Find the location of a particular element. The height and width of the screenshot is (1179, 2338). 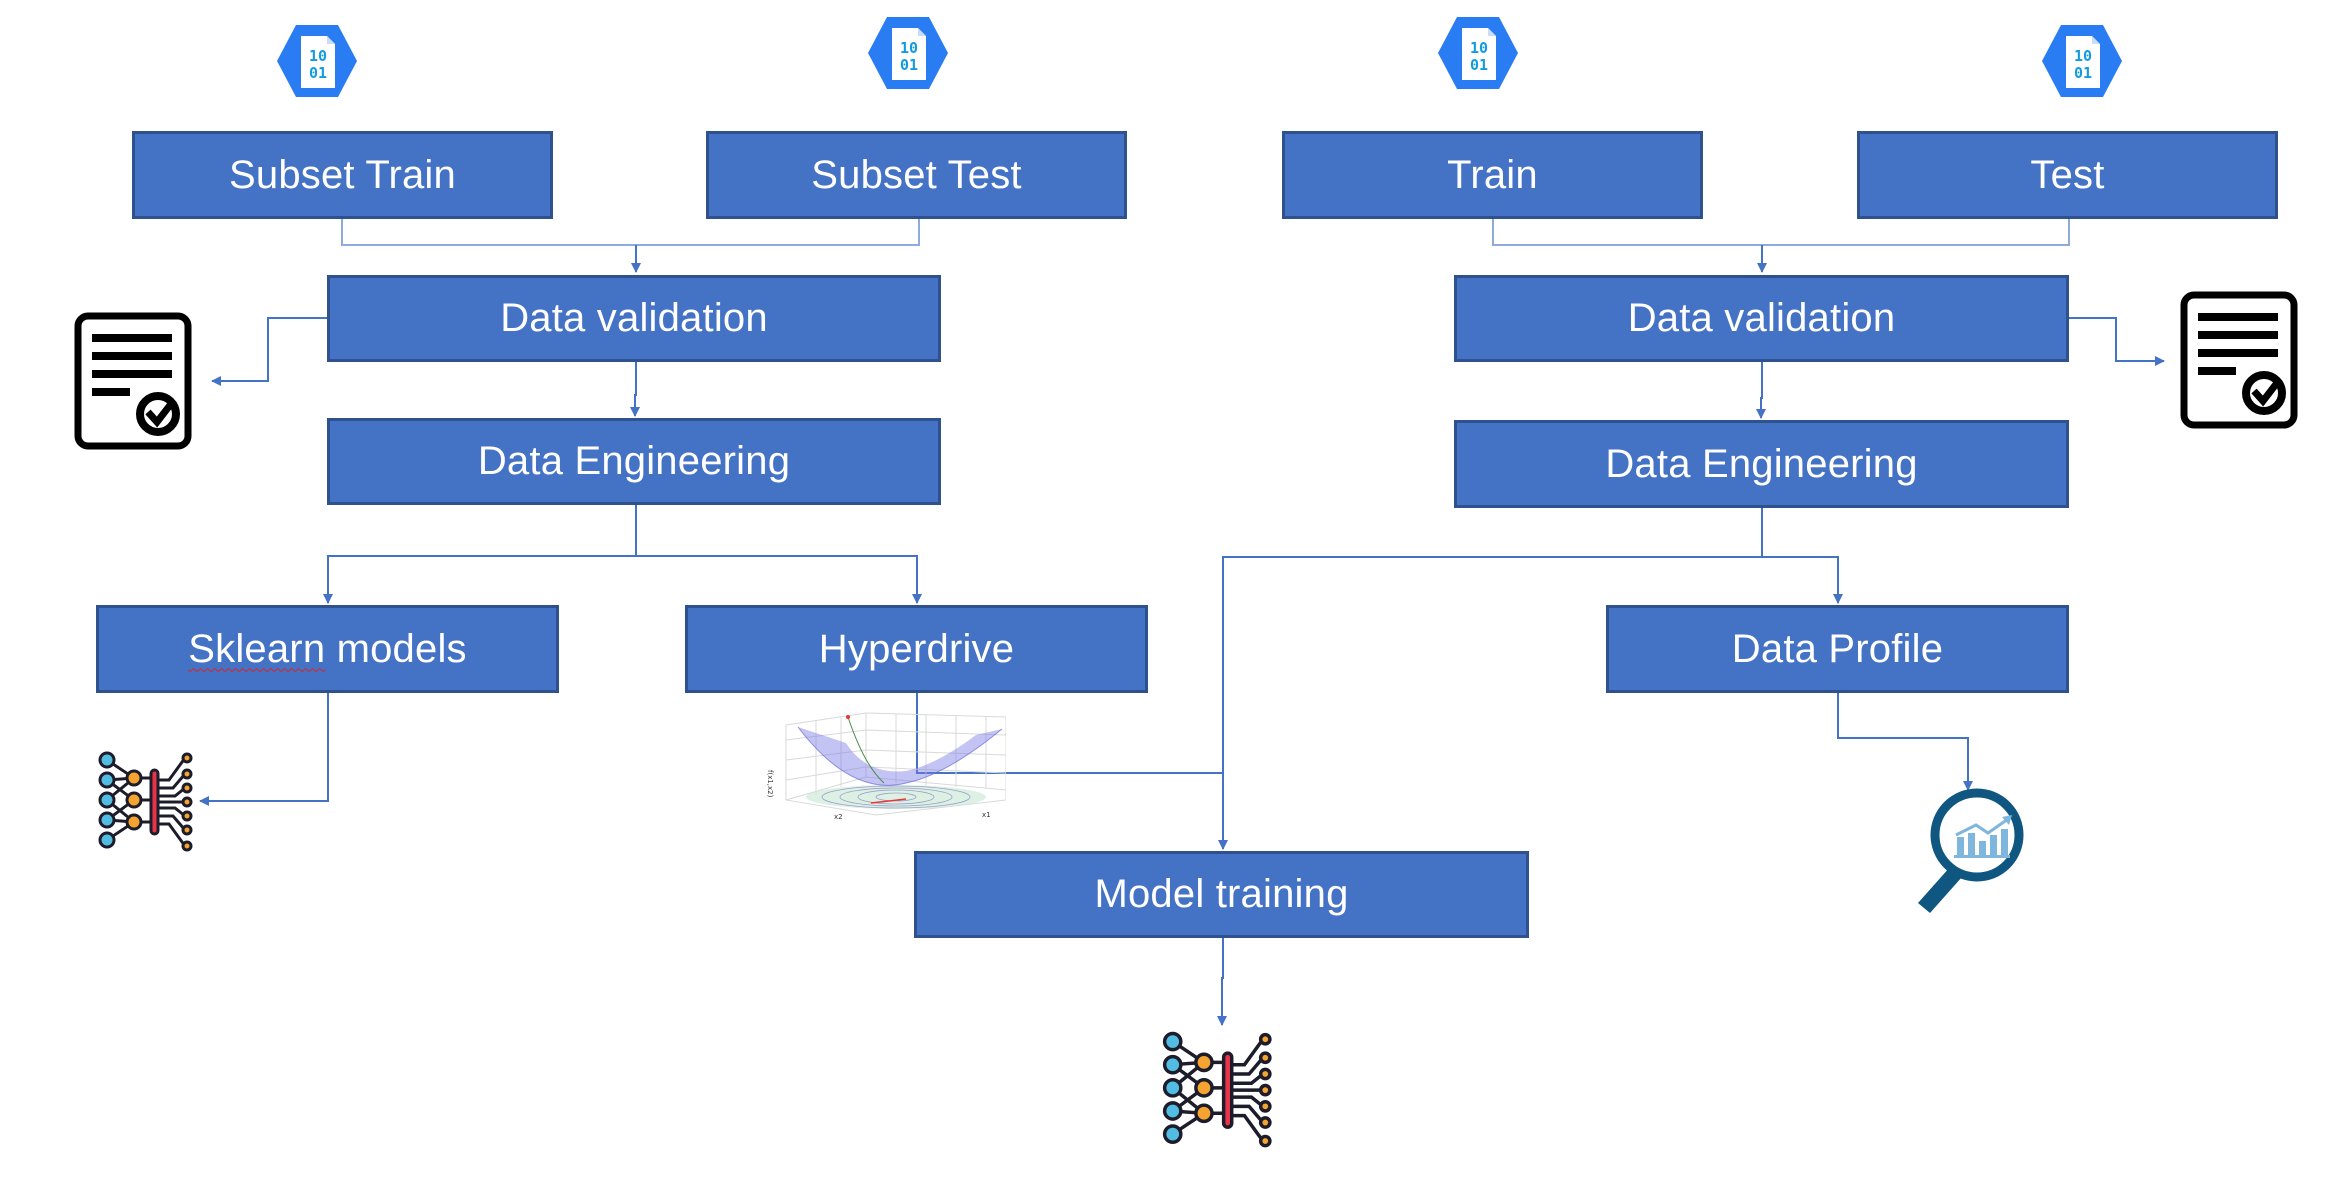

data-validation-right-node: Data validation is located at coordinates (1761, 318).